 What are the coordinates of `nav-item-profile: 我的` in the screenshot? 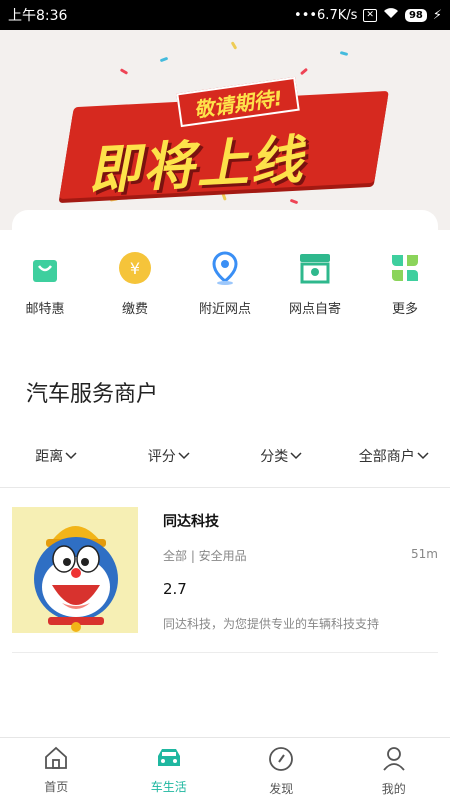 It's located at (394, 769).